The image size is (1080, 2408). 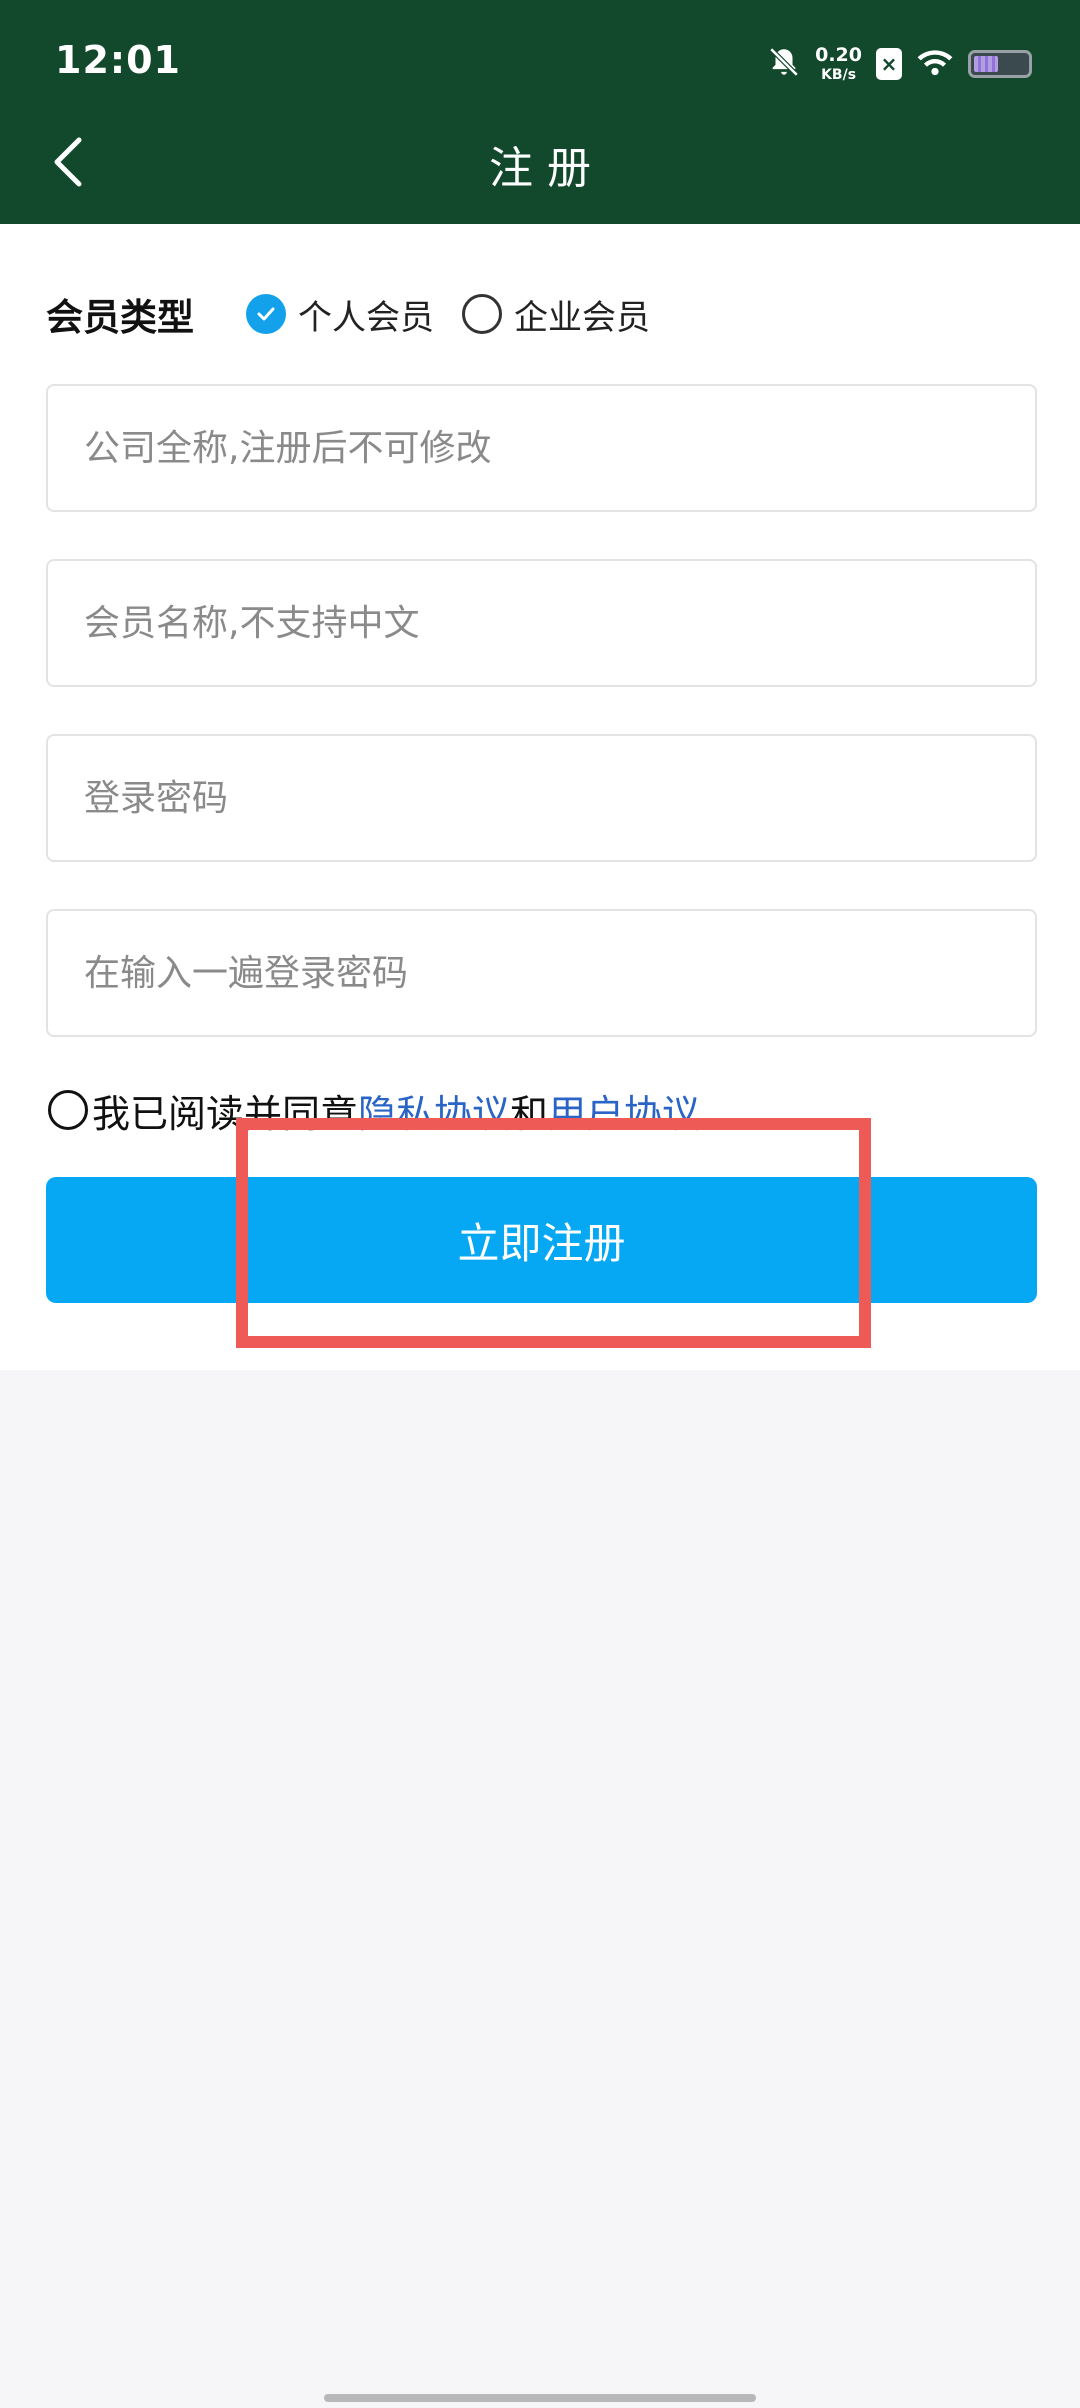 I want to click on privacy-policy-link: 隐私协议, so click(x=434, y=1110).